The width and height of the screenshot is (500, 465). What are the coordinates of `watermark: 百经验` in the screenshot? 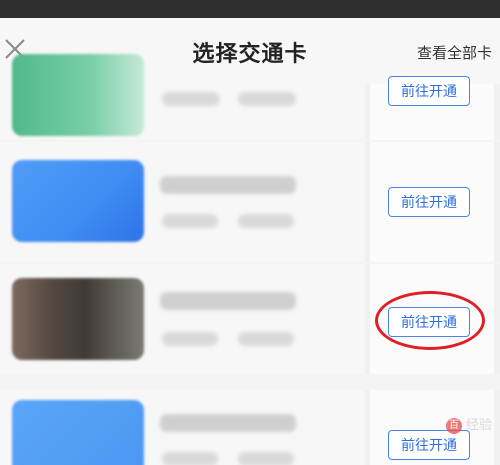 It's located at (468, 424).